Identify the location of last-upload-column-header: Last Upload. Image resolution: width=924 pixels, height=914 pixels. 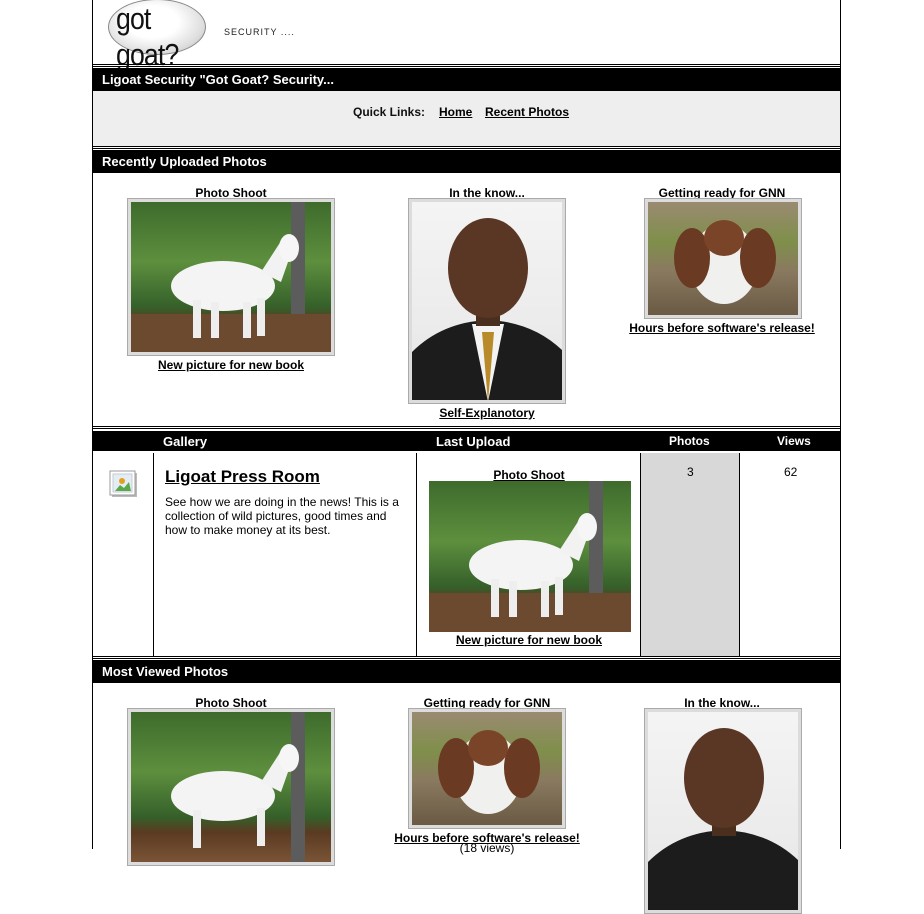
(473, 441).